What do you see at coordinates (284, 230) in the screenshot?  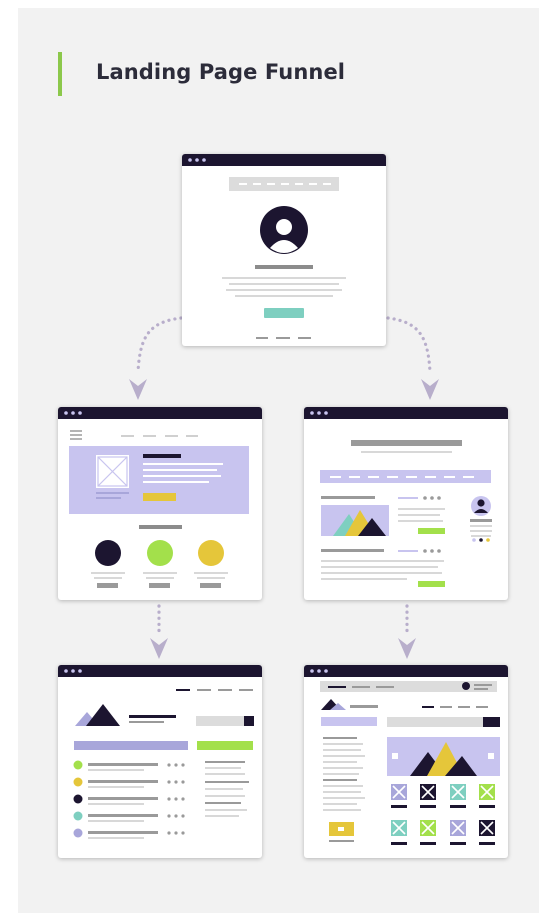 I see `profile-avatar-icon` at bounding box center [284, 230].